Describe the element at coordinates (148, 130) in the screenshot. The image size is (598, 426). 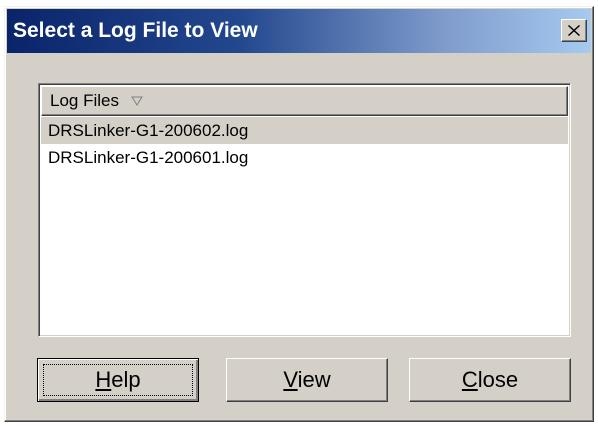
I see `list-item-label: DRSLinker-G1-200602.log` at that location.